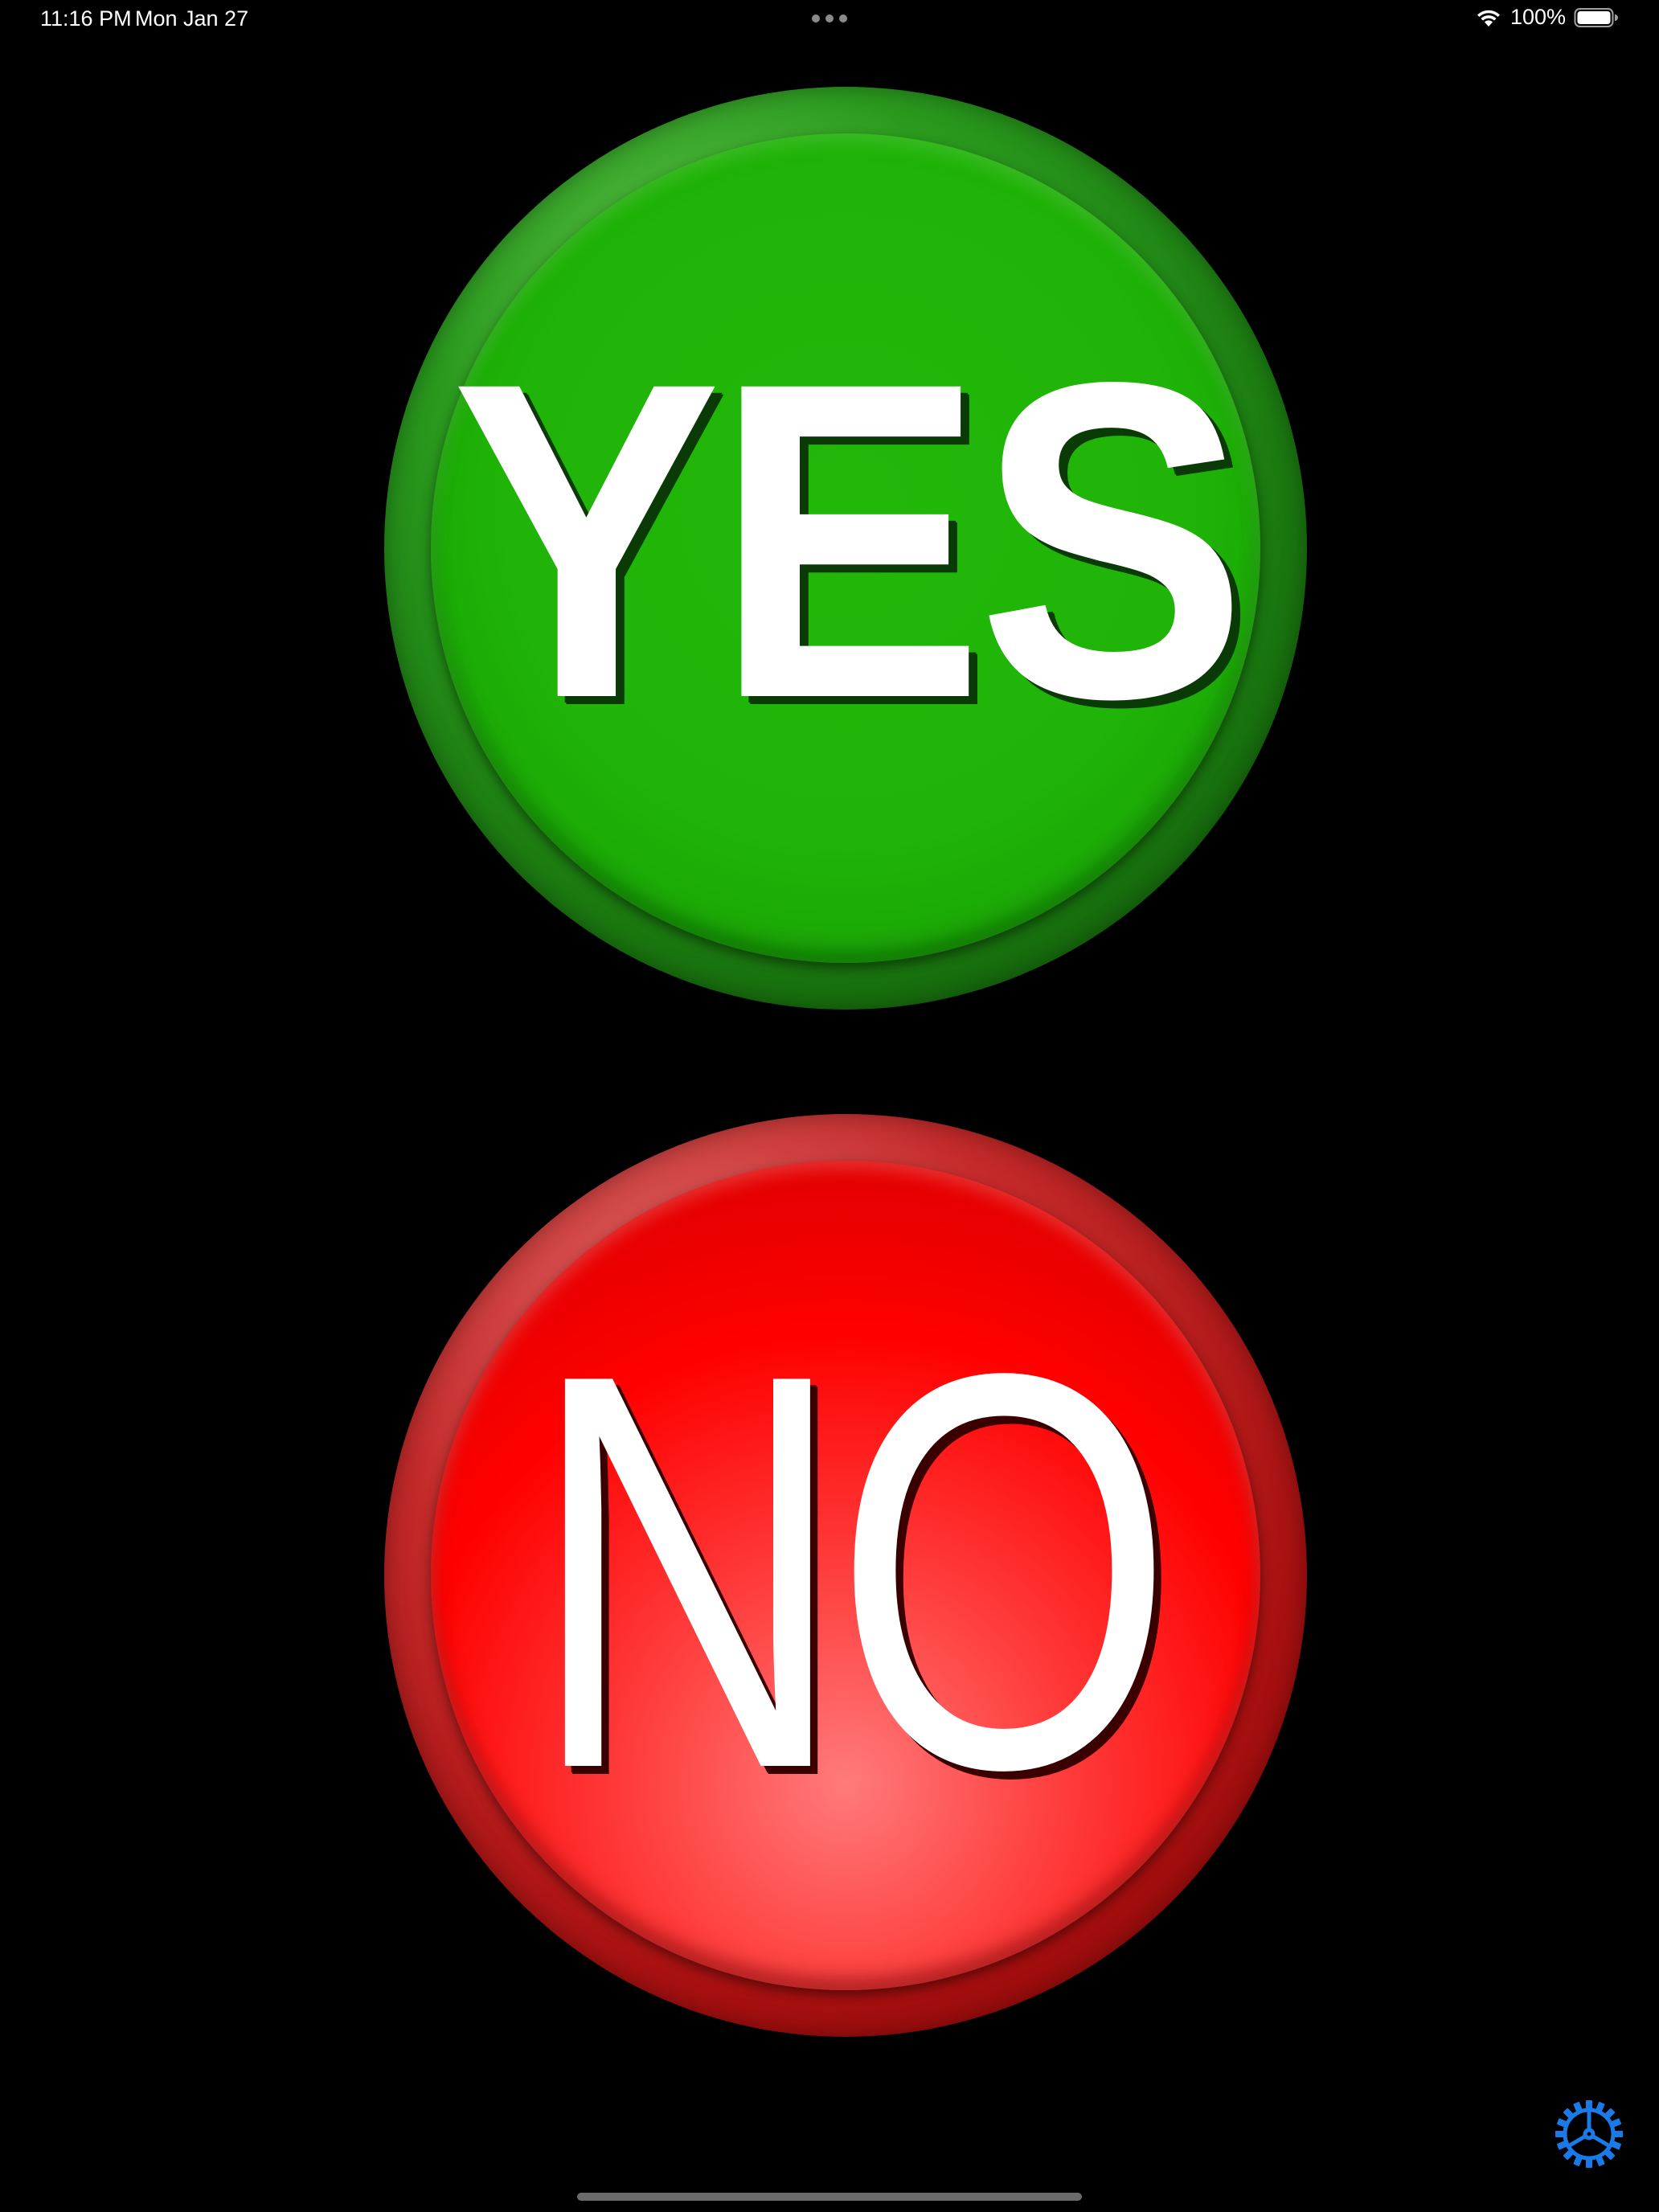 The image size is (1659, 2212). I want to click on more-dots-icon, so click(829, 18).